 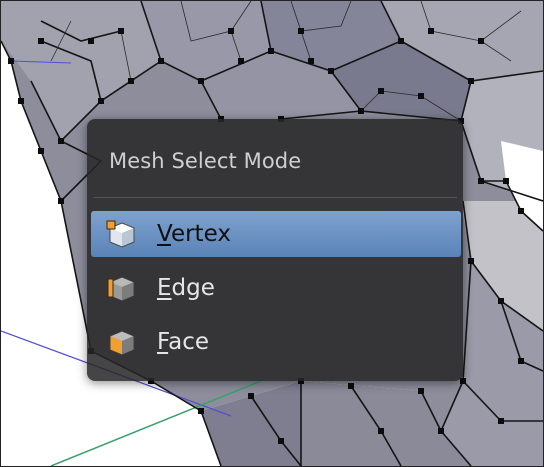 I want to click on menu-title: Mesh Select Mode, so click(x=205, y=161).